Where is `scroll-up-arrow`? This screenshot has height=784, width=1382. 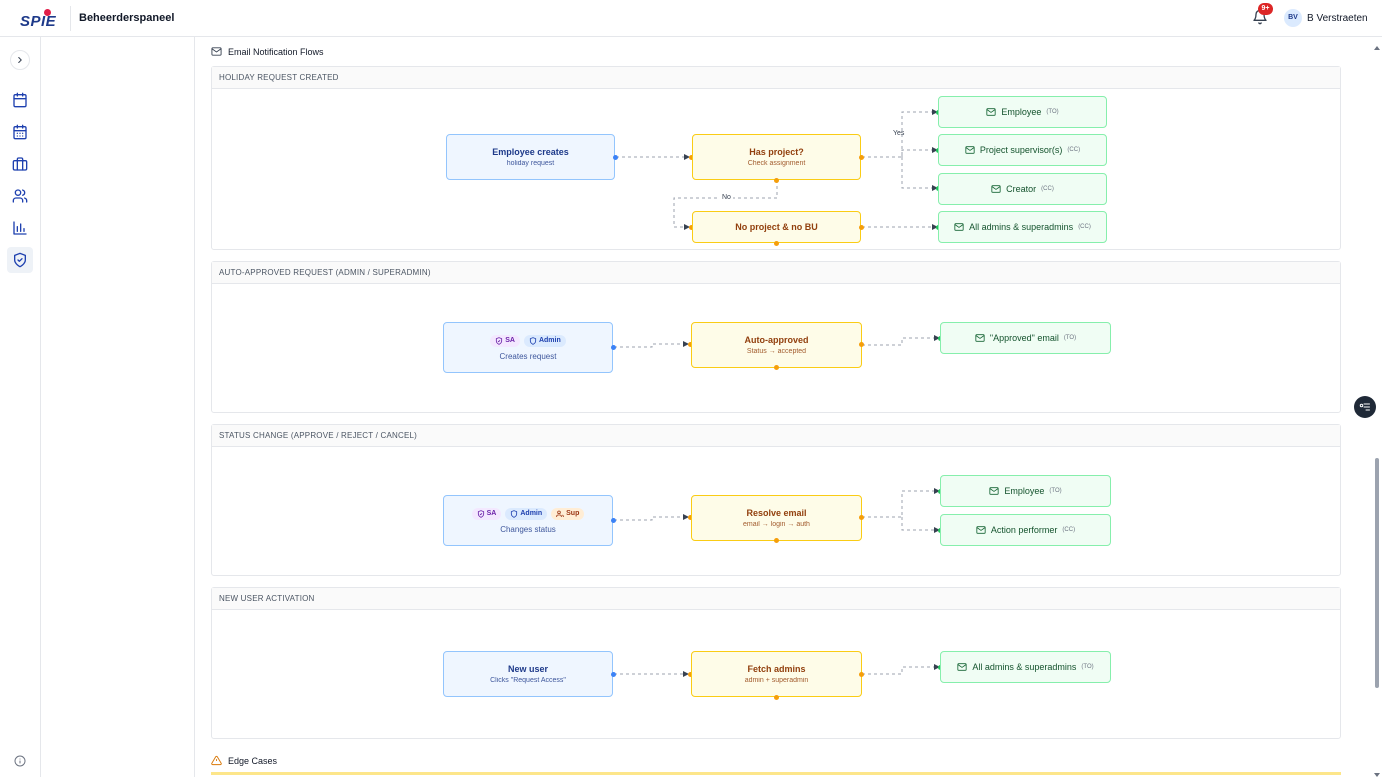 scroll-up-arrow is located at coordinates (1377, 44).